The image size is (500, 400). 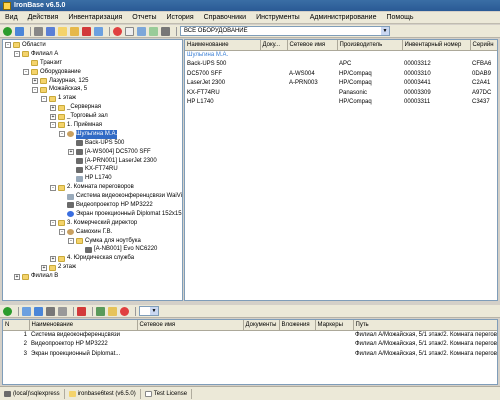 I want to click on menu-item: Справочники, so click(x=225, y=17).